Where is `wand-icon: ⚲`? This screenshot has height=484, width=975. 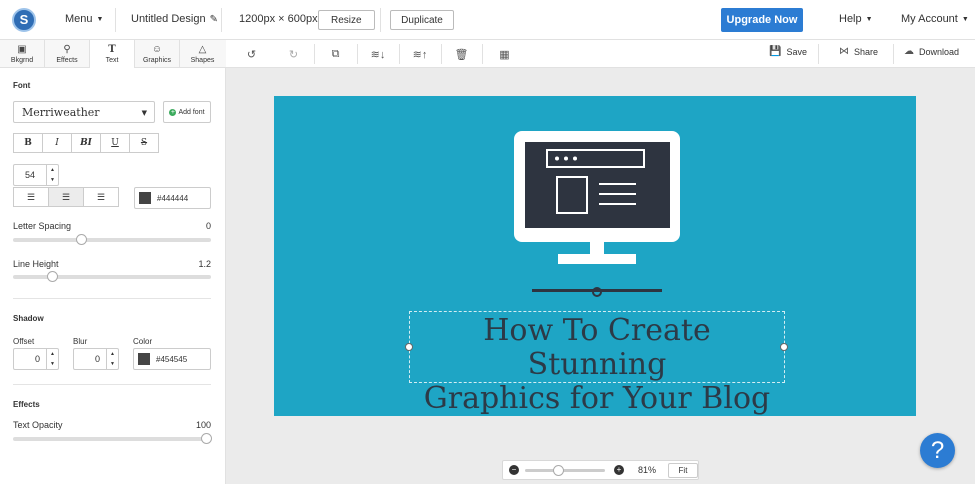 wand-icon: ⚲ is located at coordinates (67, 49).